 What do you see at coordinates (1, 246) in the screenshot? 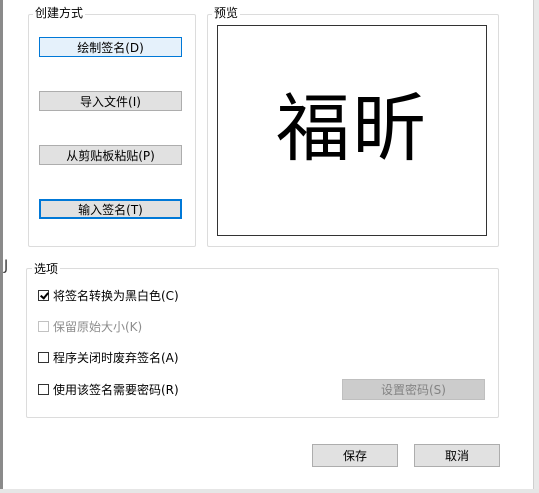
I see `window-left-edge` at bounding box center [1, 246].